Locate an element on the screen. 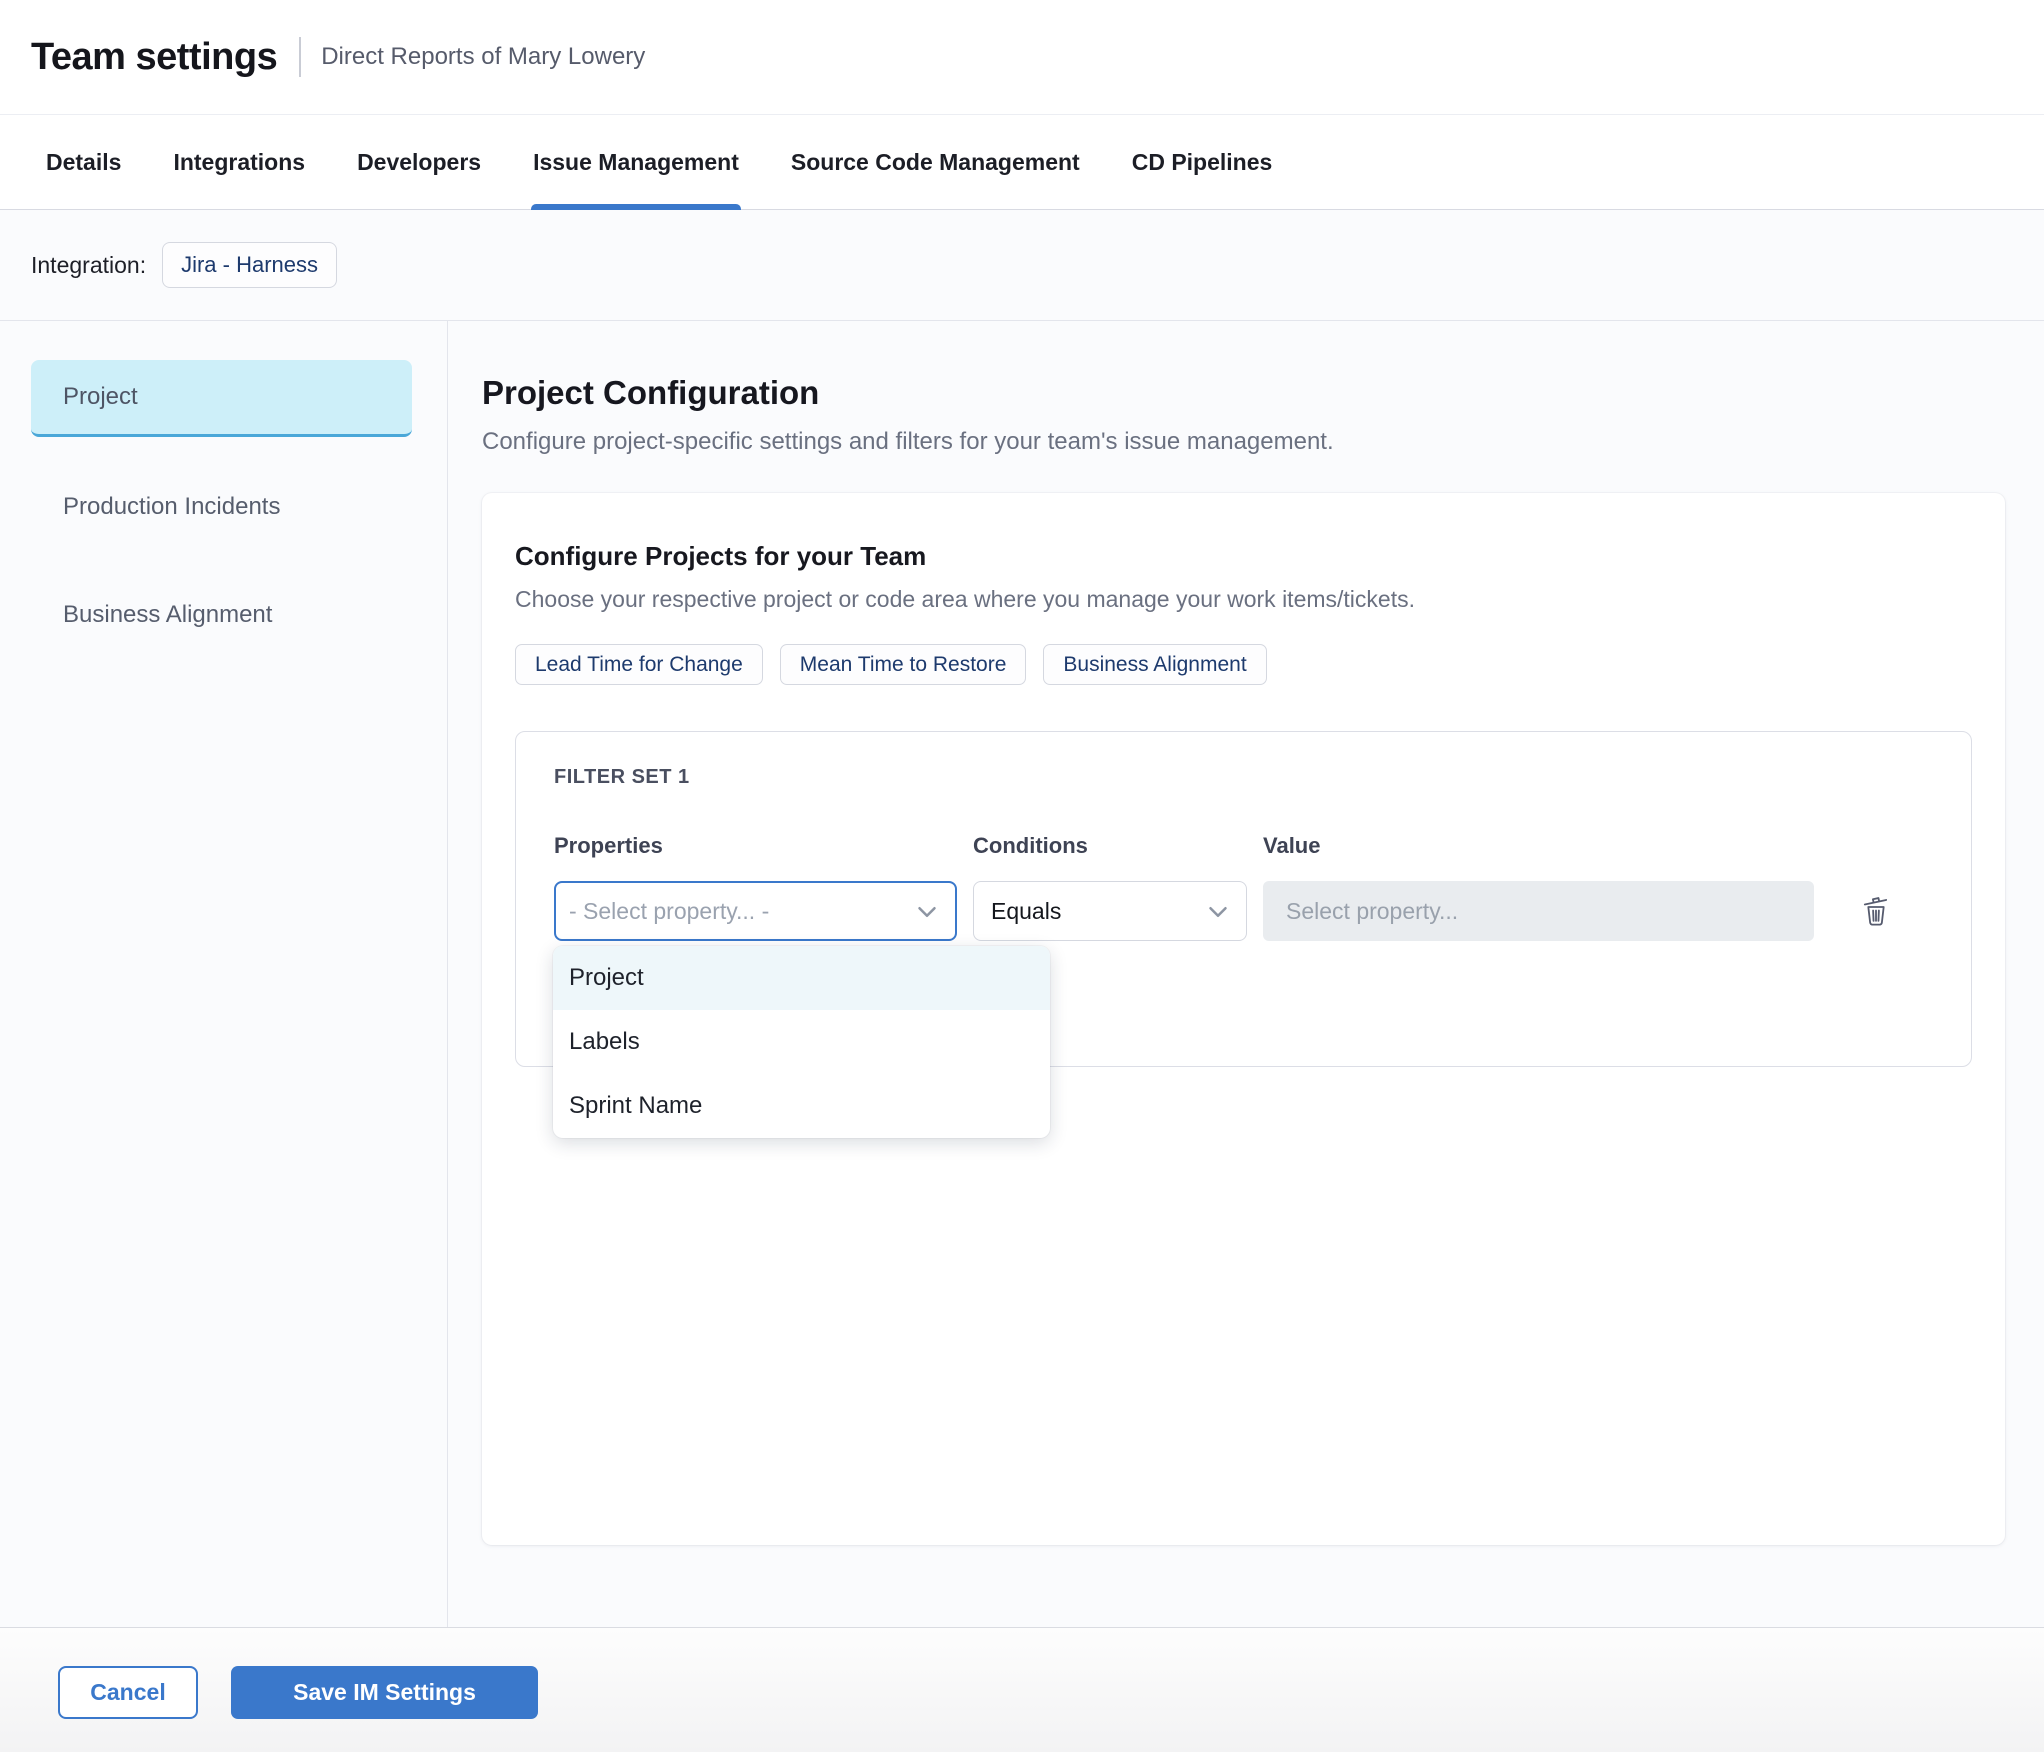 This screenshot has height=1752, width=2044. tab-details: Details is located at coordinates (83, 162).